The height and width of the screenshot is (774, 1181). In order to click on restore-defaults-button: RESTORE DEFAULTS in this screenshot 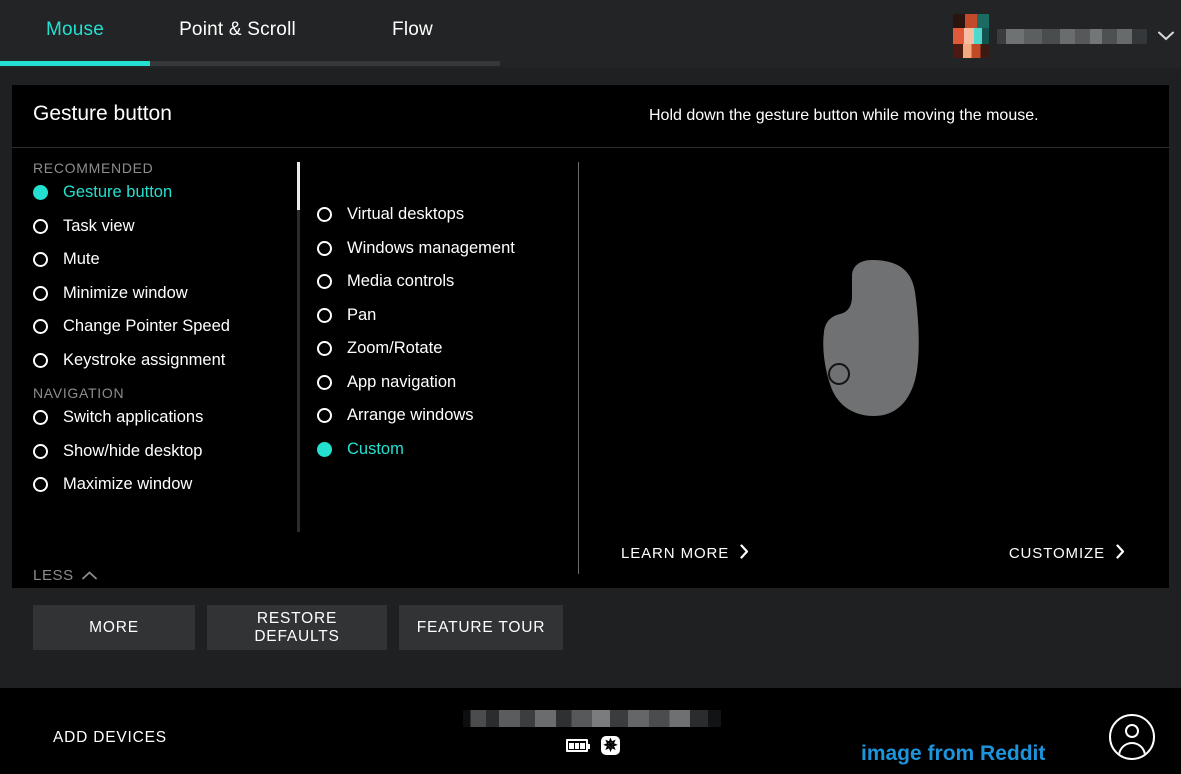, I will do `click(297, 627)`.